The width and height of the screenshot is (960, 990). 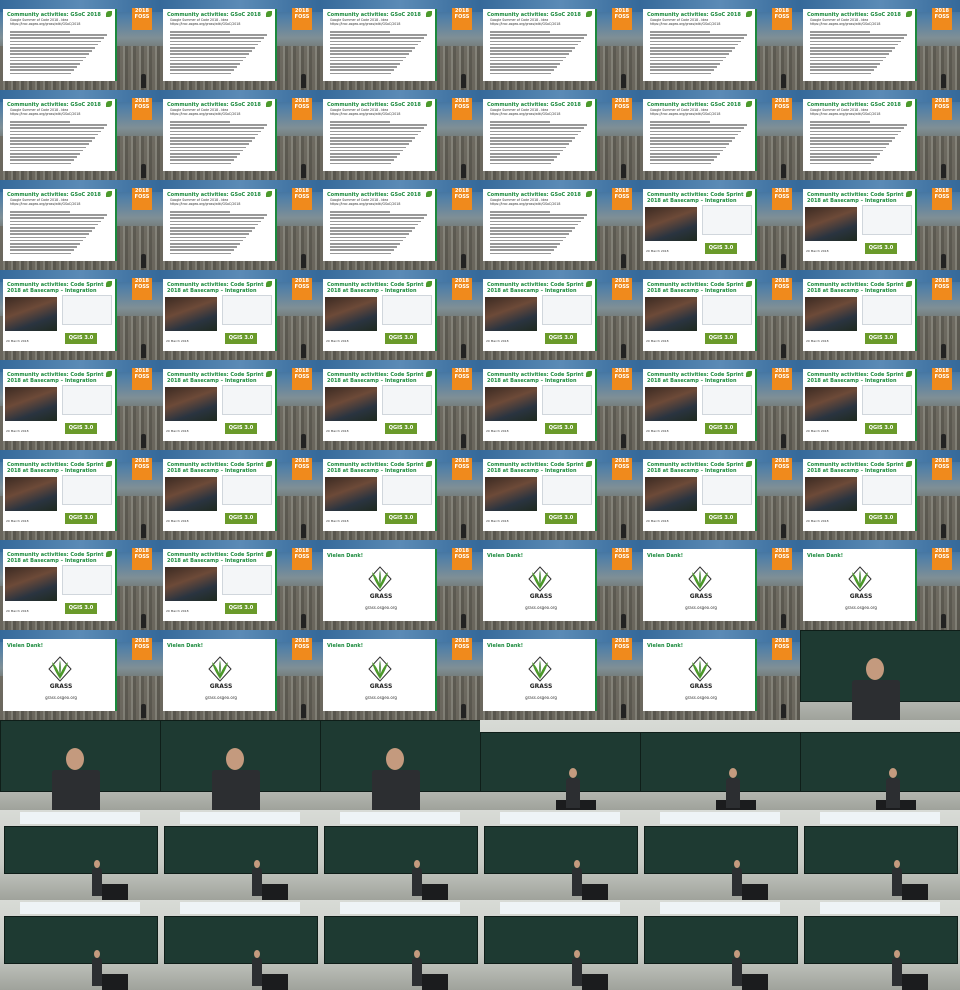 I want to click on grass-url: grass.osgeo.org, so click(x=541, y=607).